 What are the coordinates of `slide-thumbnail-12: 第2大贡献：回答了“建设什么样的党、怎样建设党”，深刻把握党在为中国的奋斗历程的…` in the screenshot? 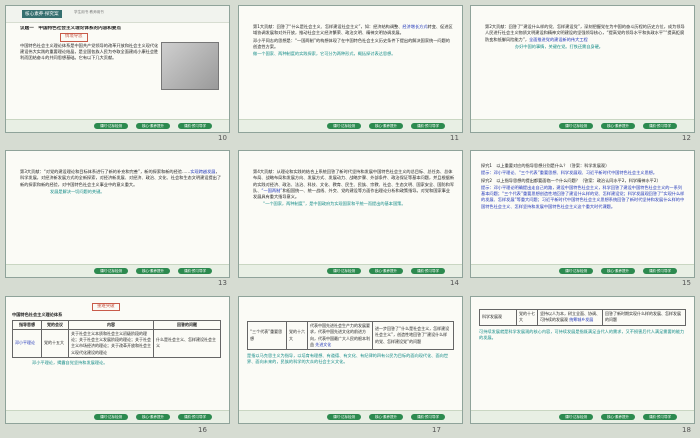 It's located at (582, 69).